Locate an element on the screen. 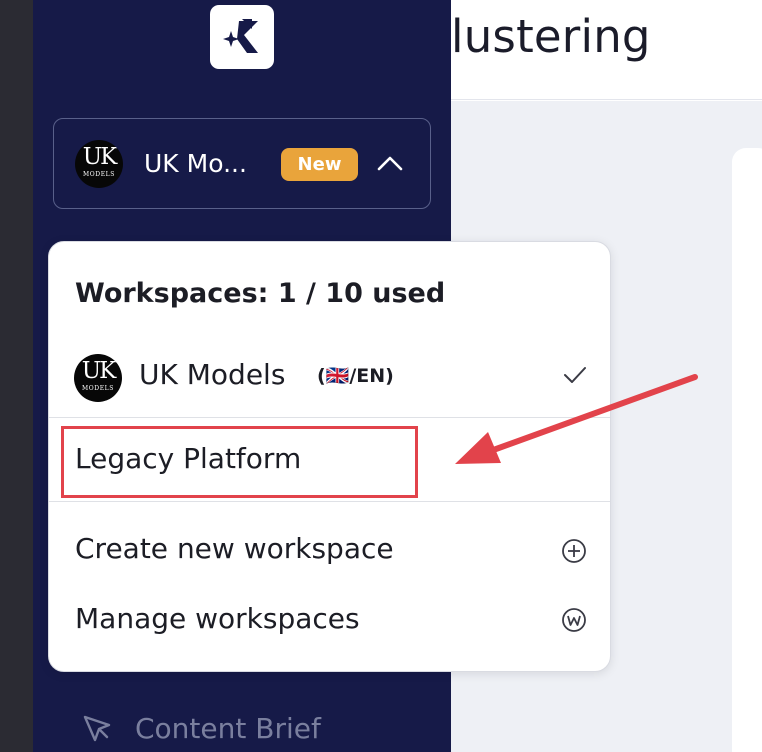  chevron-up-icon is located at coordinates (390, 163).